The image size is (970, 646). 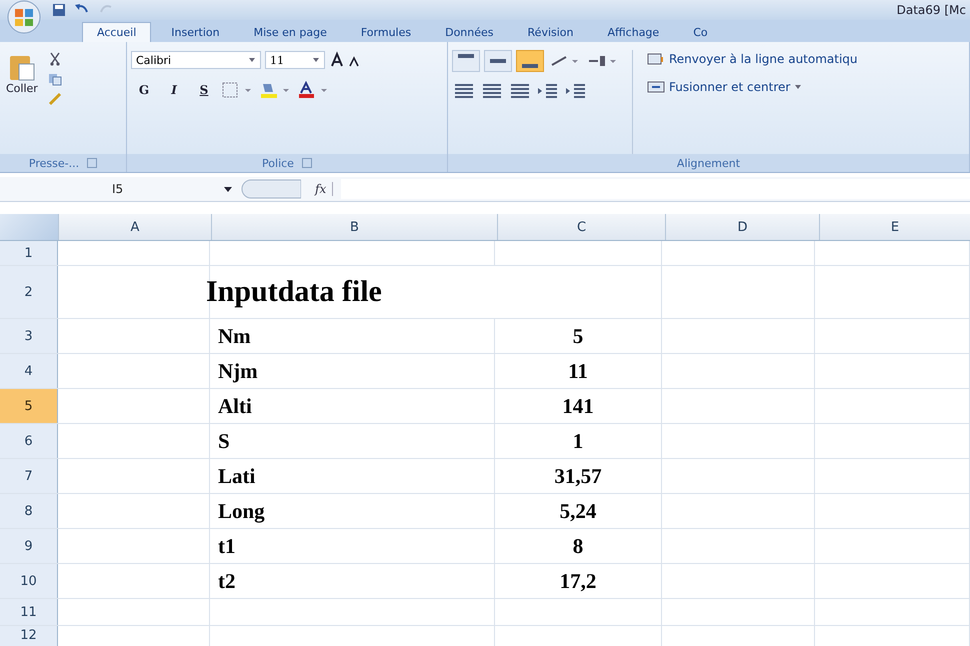 What do you see at coordinates (117, 32) in the screenshot?
I see `ribbon-tab: Accueil` at bounding box center [117, 32].